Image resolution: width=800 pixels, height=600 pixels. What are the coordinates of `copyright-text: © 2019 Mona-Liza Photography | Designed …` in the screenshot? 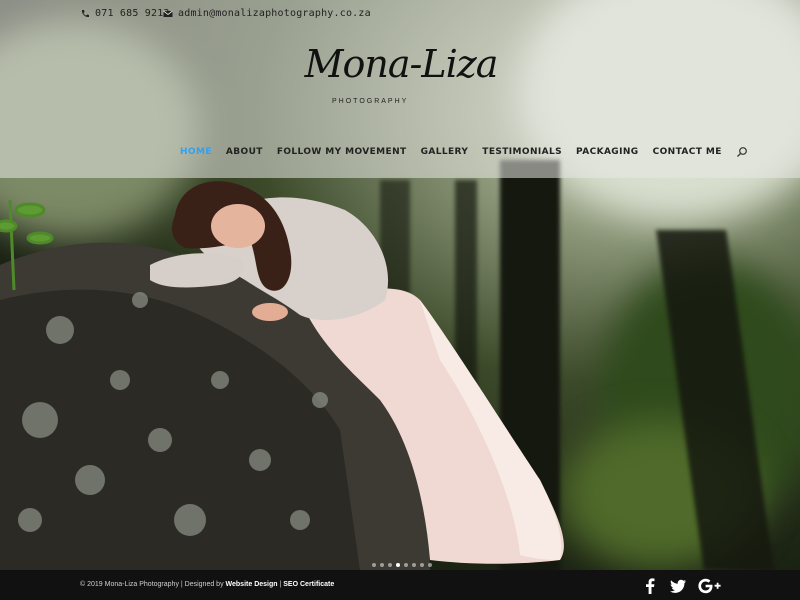 It's located at (152, 584).